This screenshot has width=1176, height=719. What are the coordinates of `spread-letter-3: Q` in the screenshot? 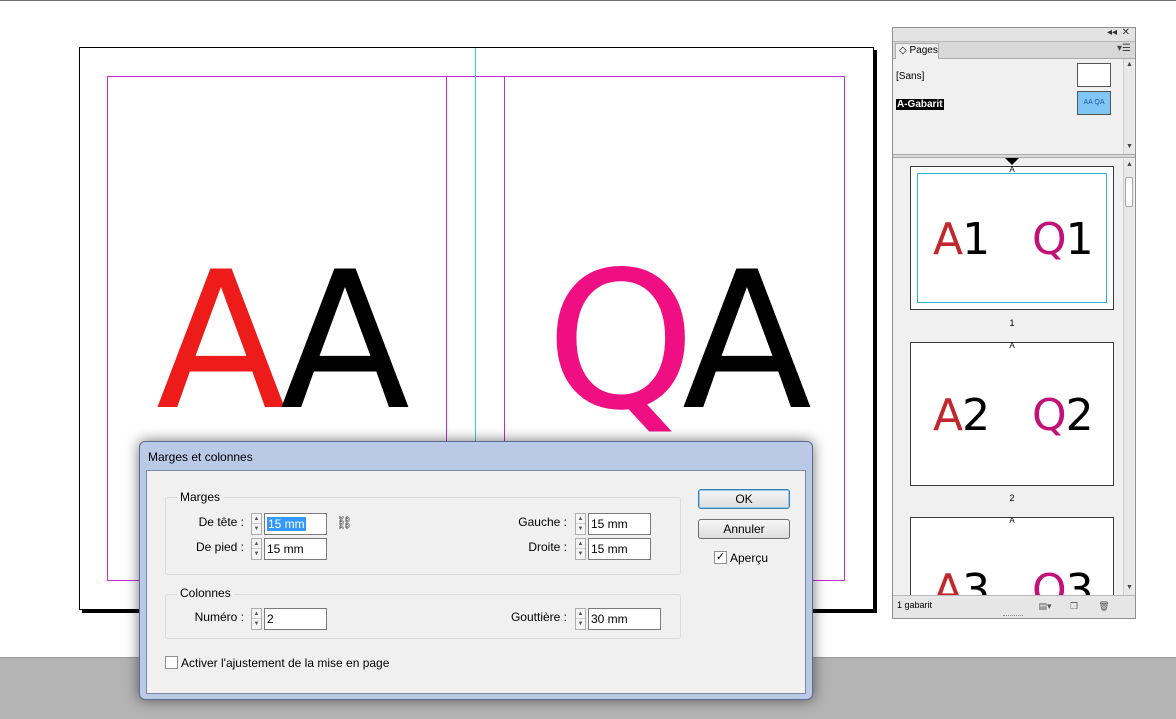 It's located at (621, 341).